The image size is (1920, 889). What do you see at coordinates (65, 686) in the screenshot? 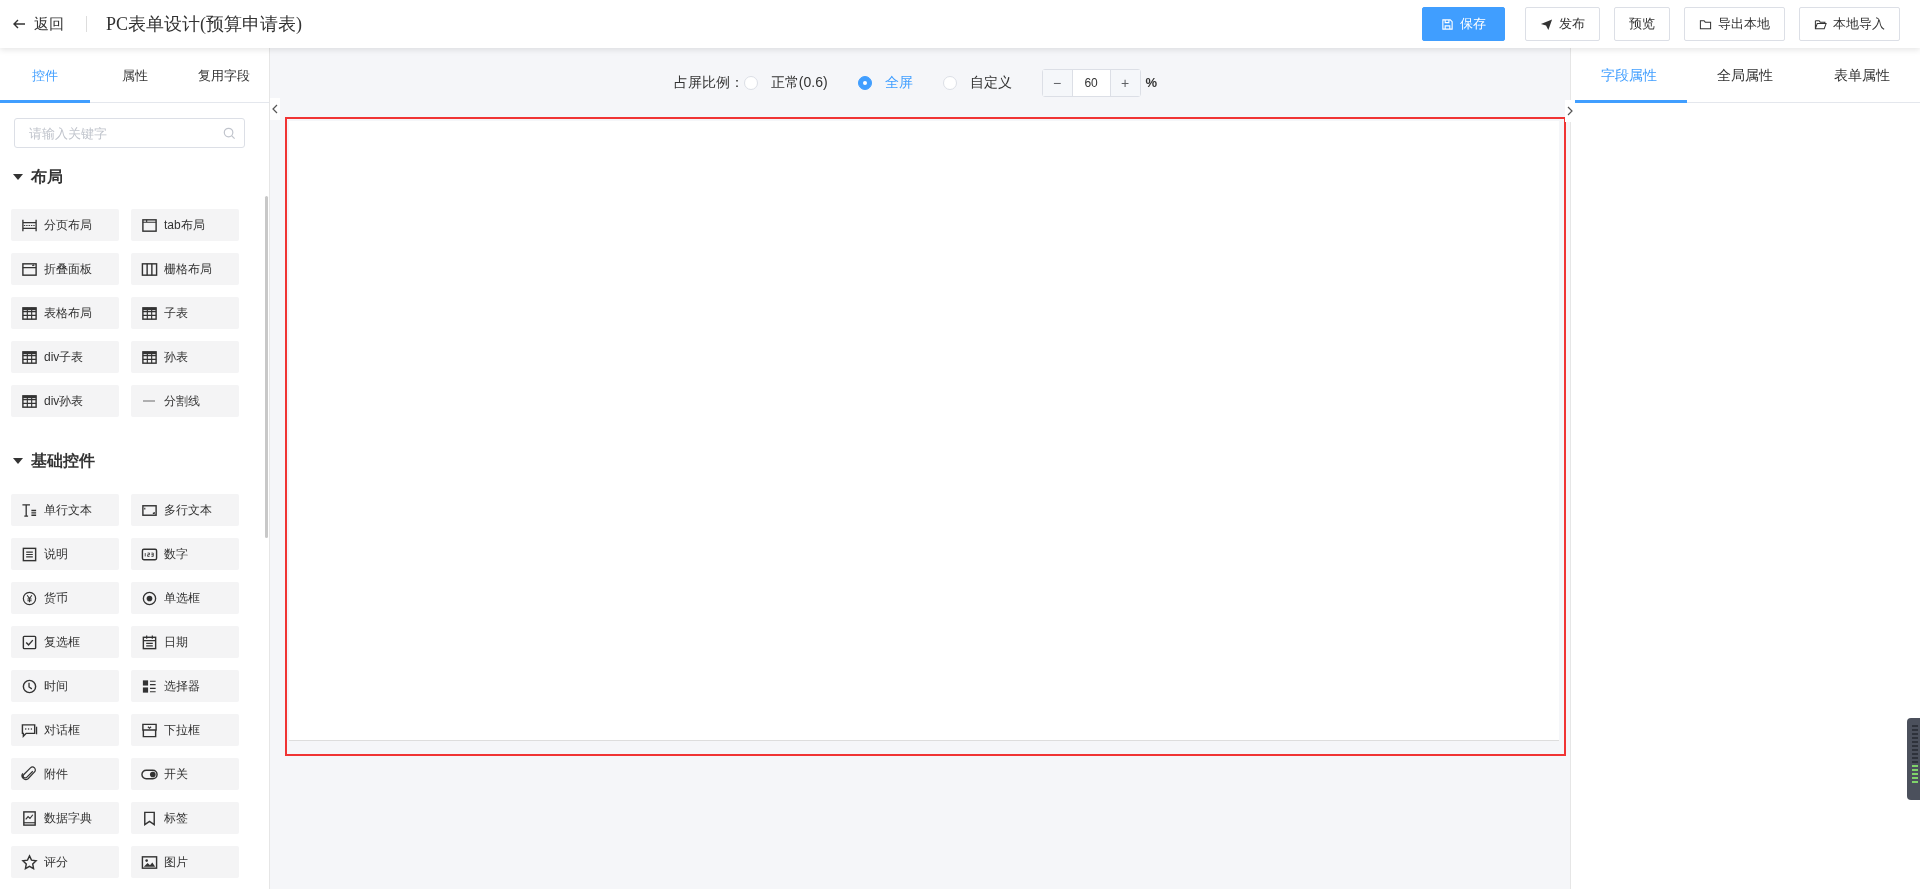
I see `control-item: 时间` at bounding box center [65, 686].